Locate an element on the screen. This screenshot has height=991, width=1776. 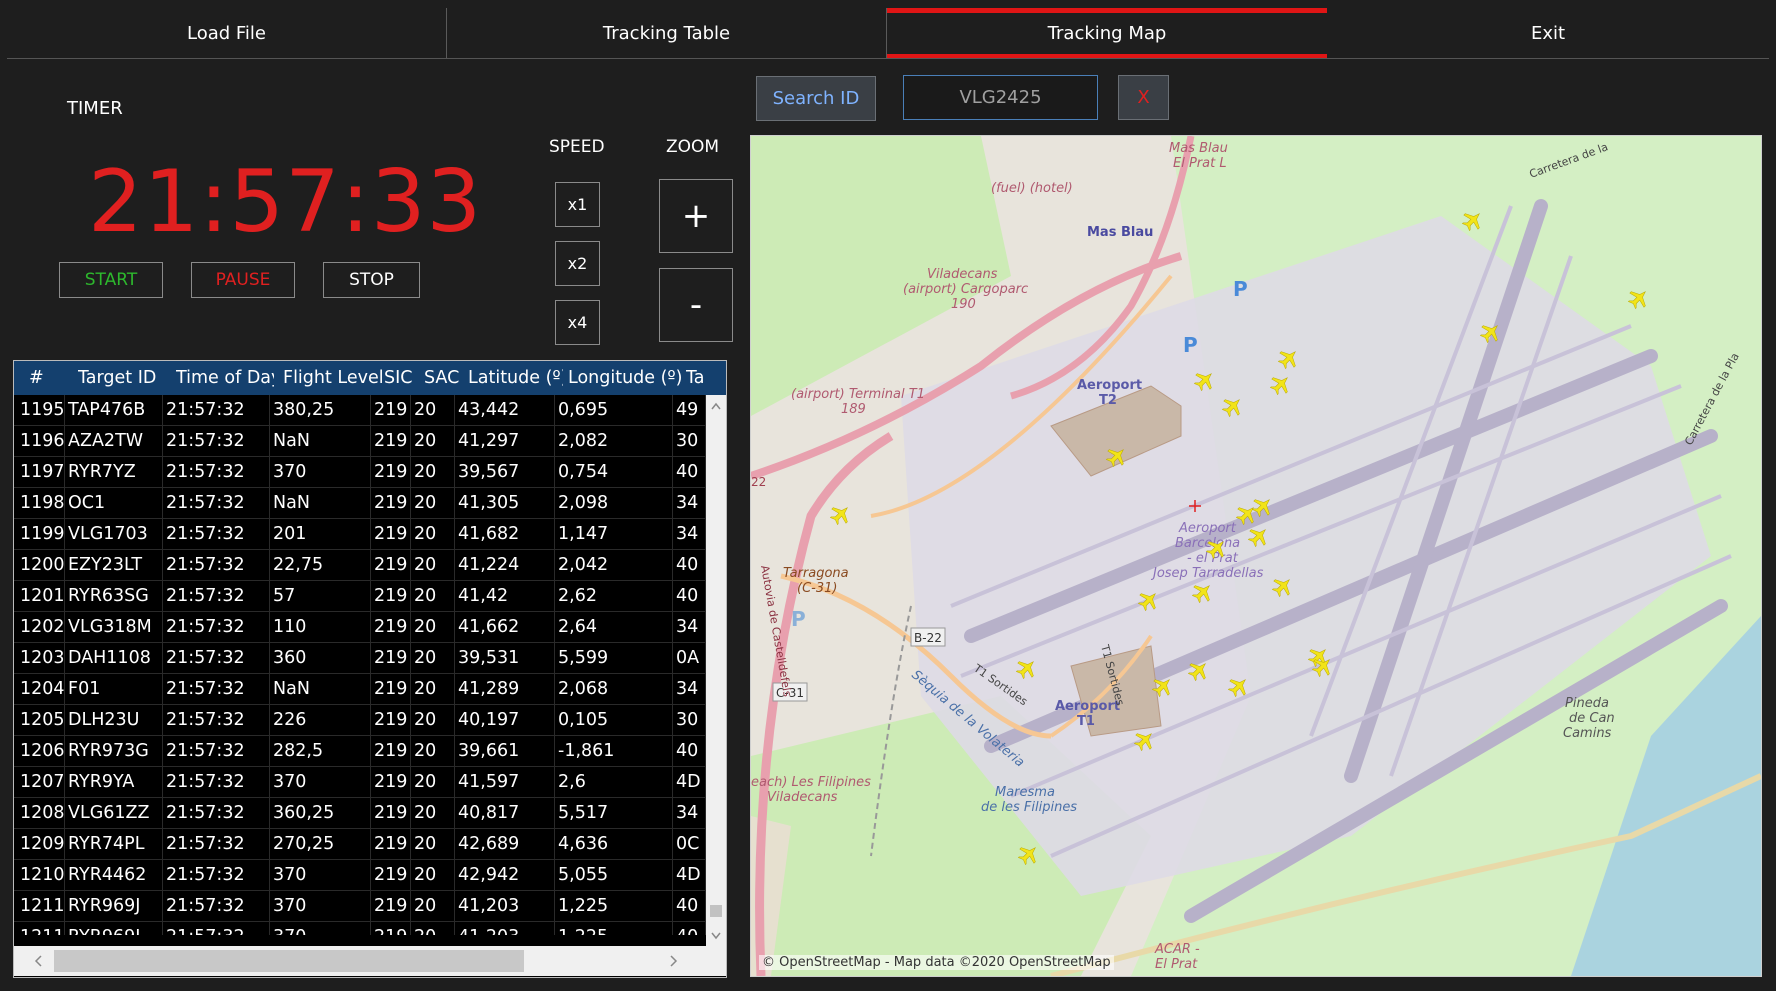
table-cell: 2,6 is located at coordinates (614, 782).